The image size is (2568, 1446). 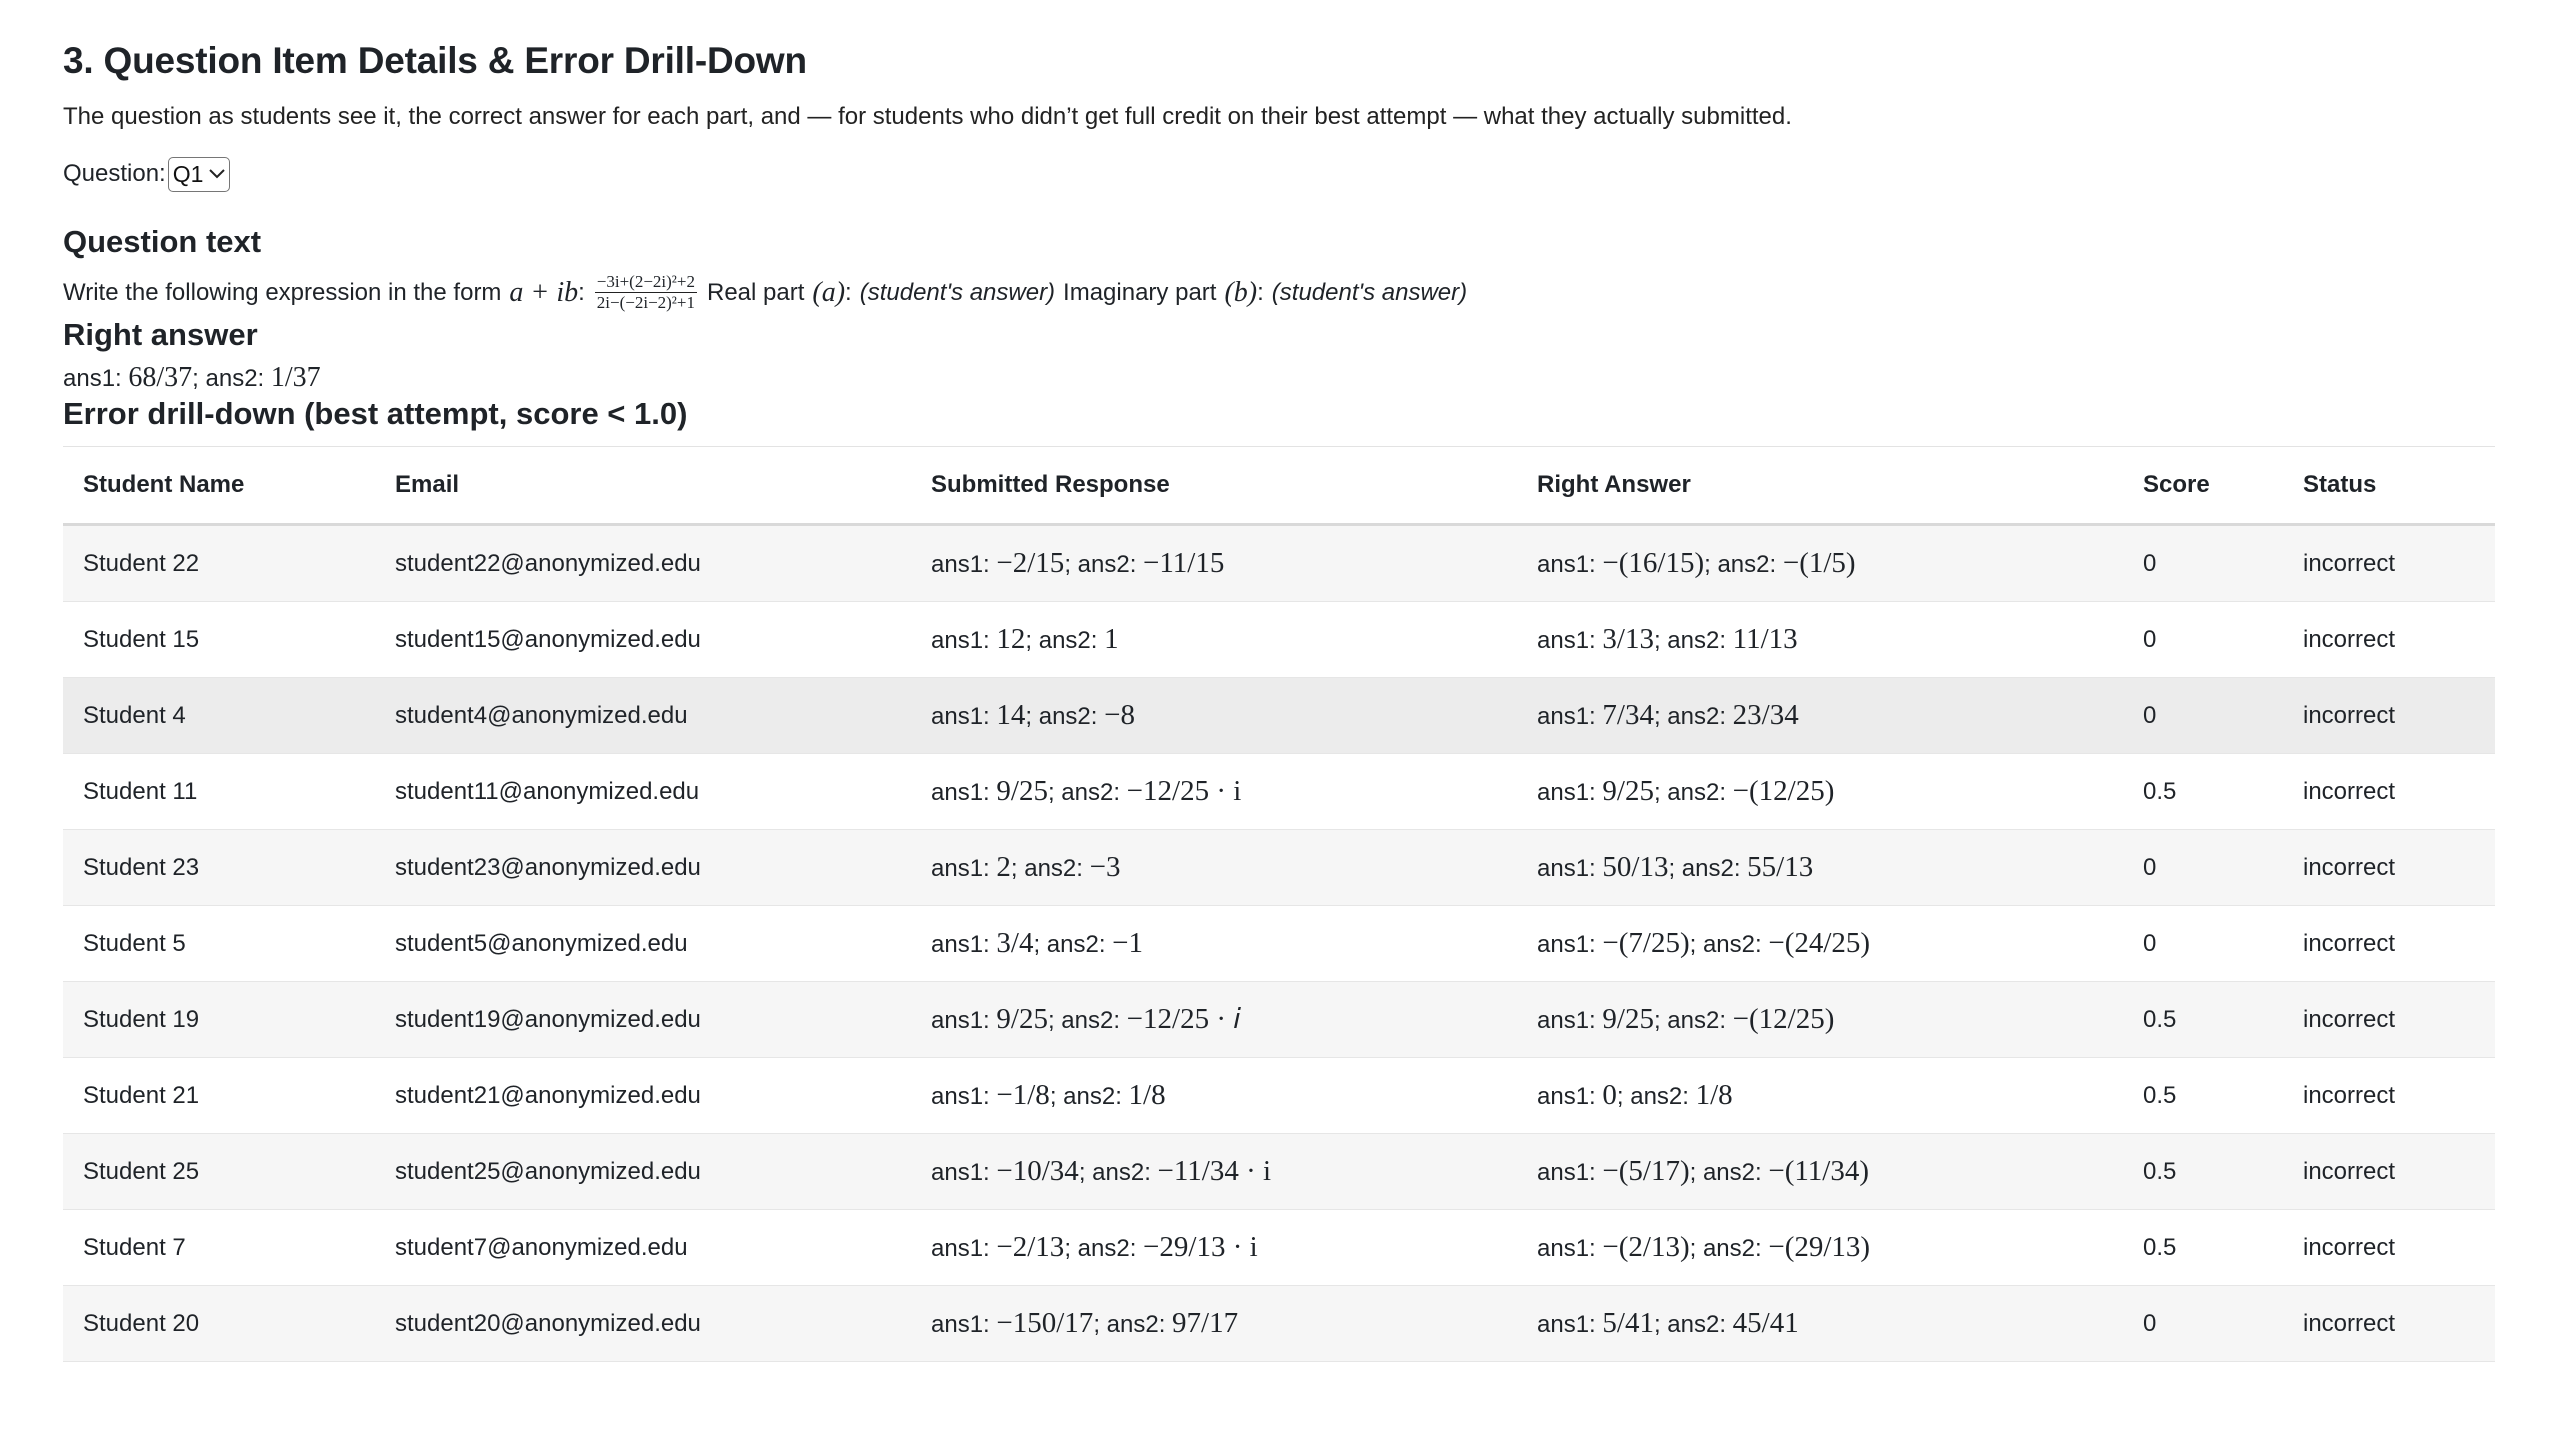 I want to click on cell-email: student22@anonymized.edu, so click(x=643, y=563).